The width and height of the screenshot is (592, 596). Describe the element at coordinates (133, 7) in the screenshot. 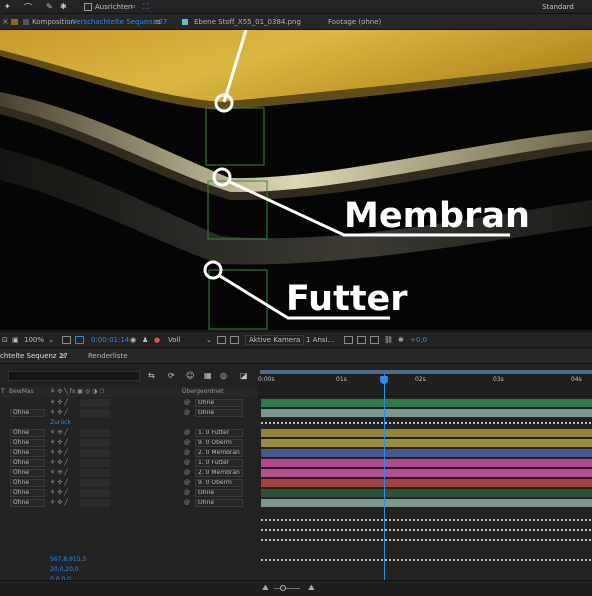

I see `snap-icon: ⌗` at that location.